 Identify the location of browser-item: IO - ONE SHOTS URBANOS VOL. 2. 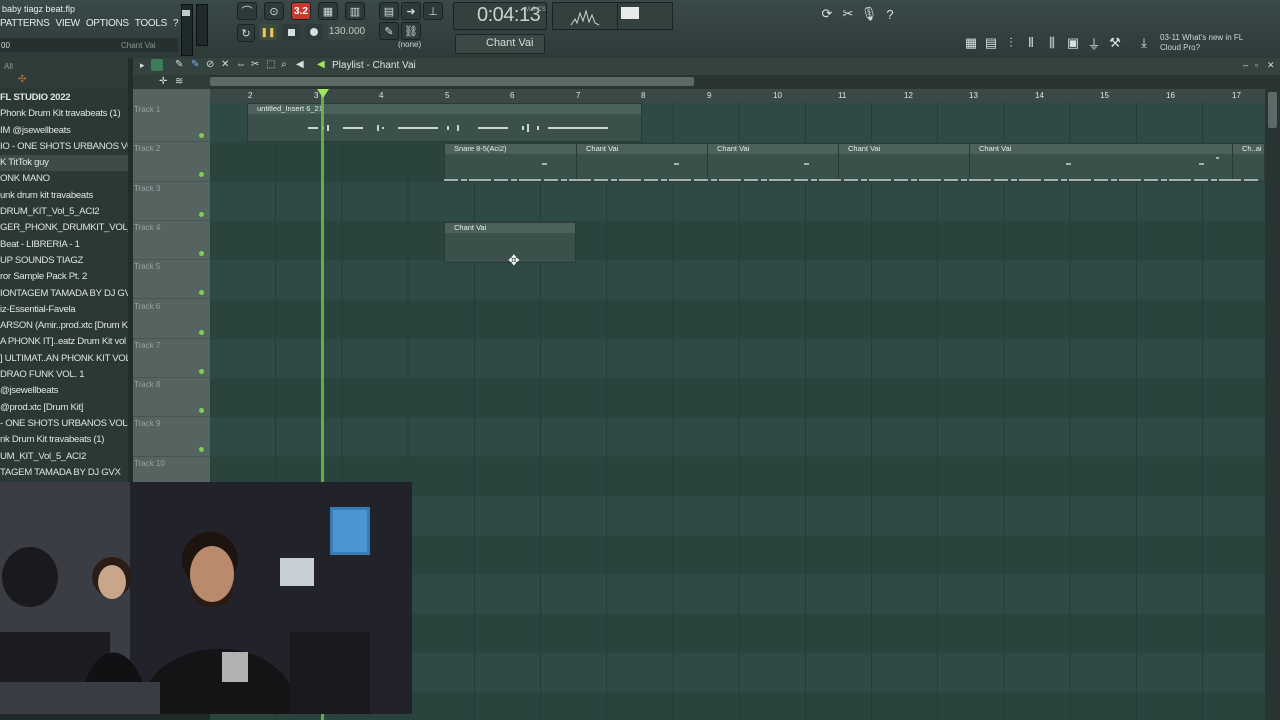
(64, 147).